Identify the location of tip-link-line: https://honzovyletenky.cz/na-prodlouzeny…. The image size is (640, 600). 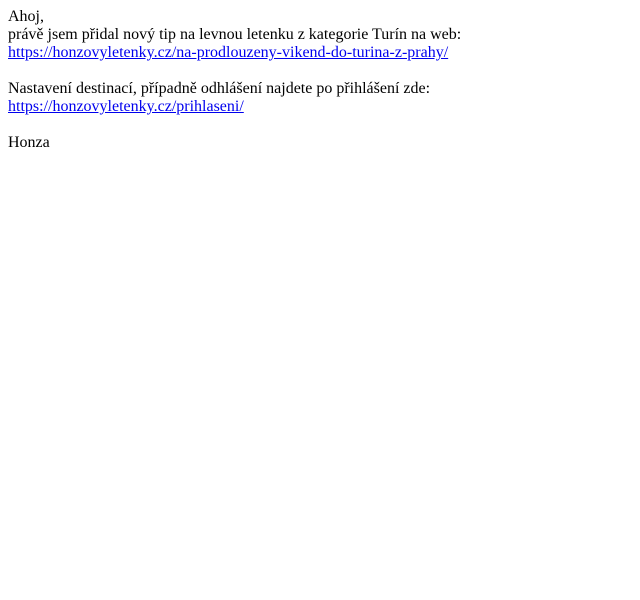
(320, 53).